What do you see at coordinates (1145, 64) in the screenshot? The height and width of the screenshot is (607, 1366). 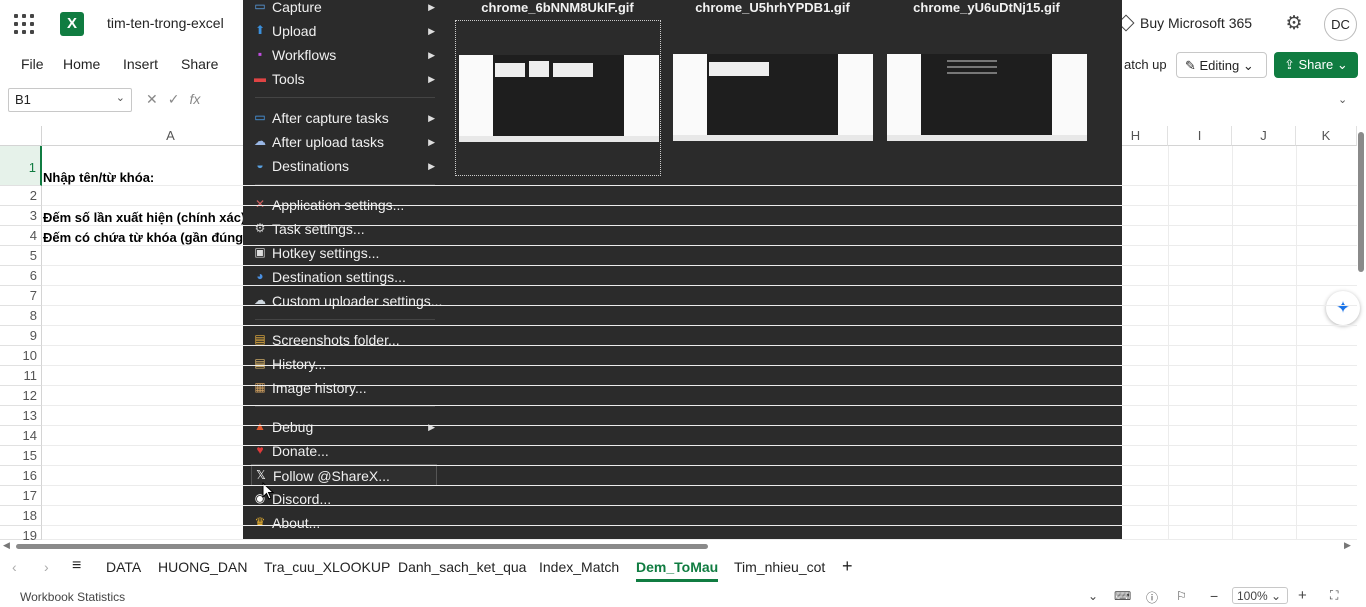 I see `catch-up-button: atch up` at bounding box center [1145, 64].